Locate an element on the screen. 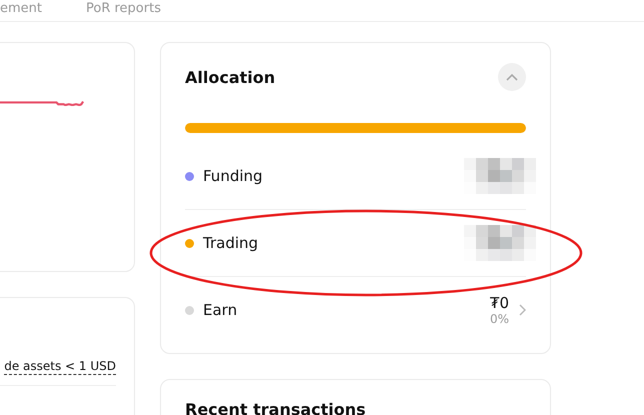 This screenshot has width=644, height=415. chevron-up-icon is located at coordinates (512, 77).